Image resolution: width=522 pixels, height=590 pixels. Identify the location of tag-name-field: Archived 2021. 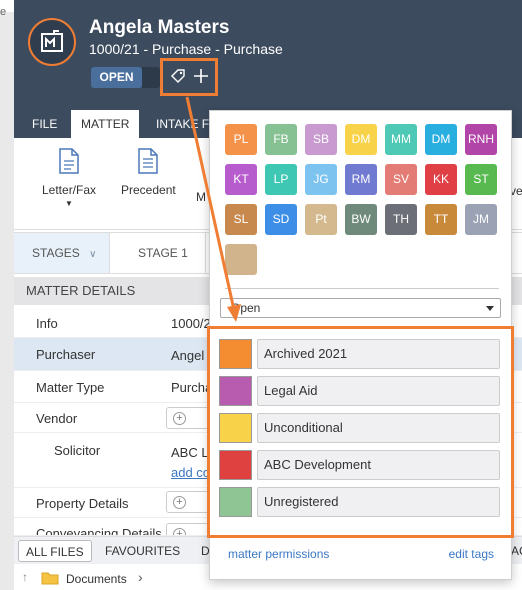
(378, 354).